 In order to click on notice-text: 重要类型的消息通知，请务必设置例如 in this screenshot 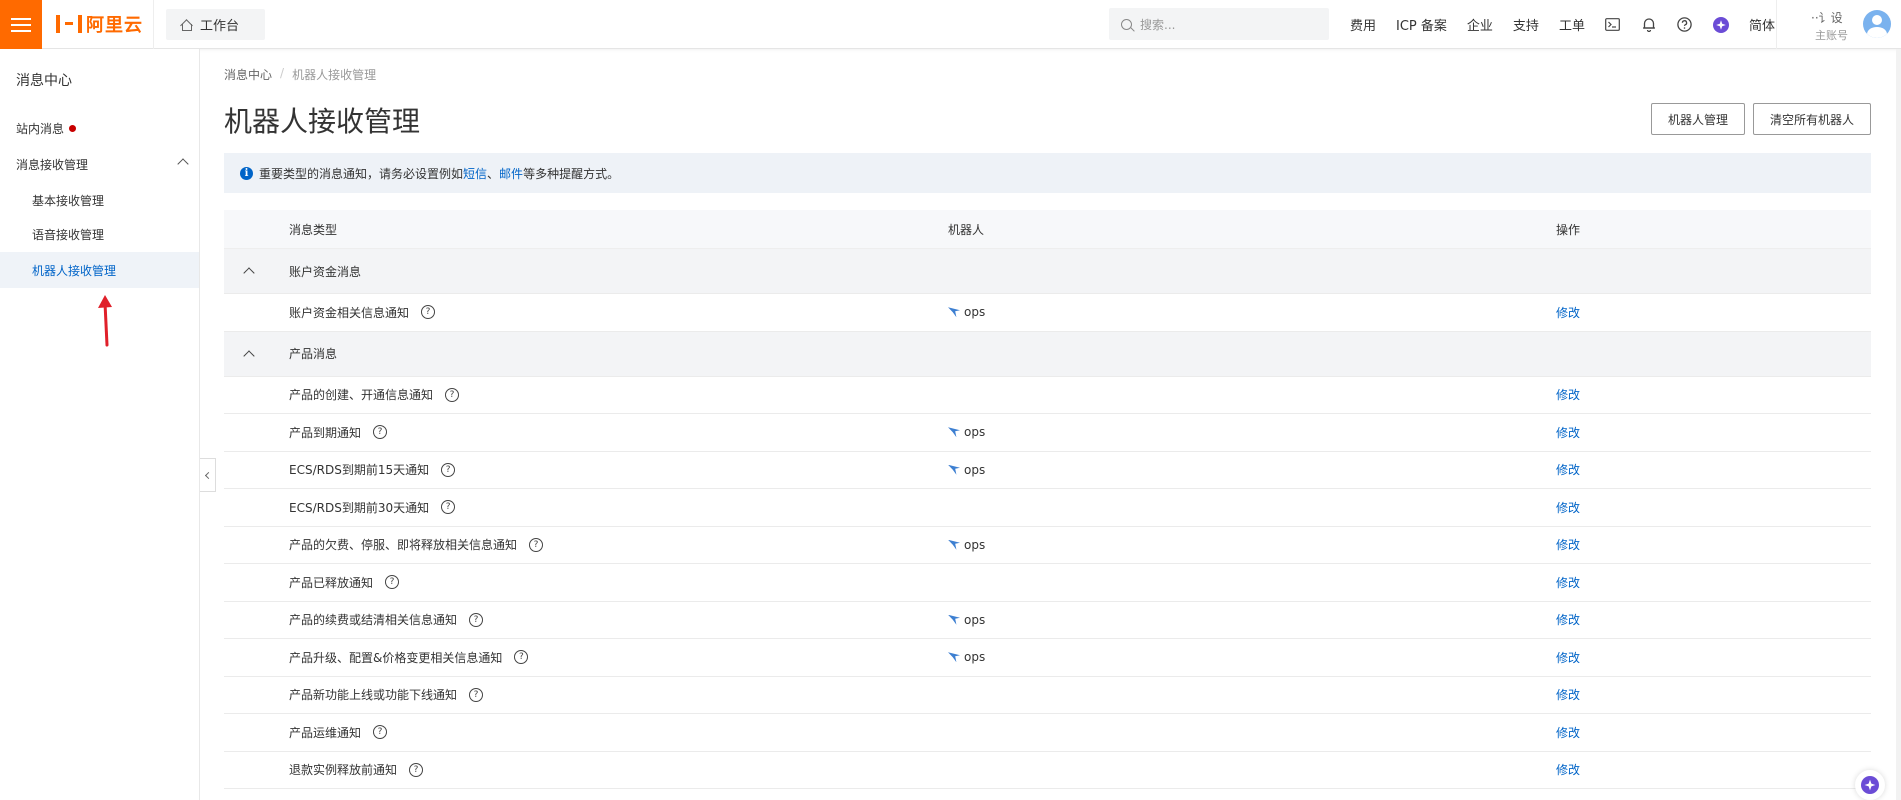, I will do `click(361, 173)`.